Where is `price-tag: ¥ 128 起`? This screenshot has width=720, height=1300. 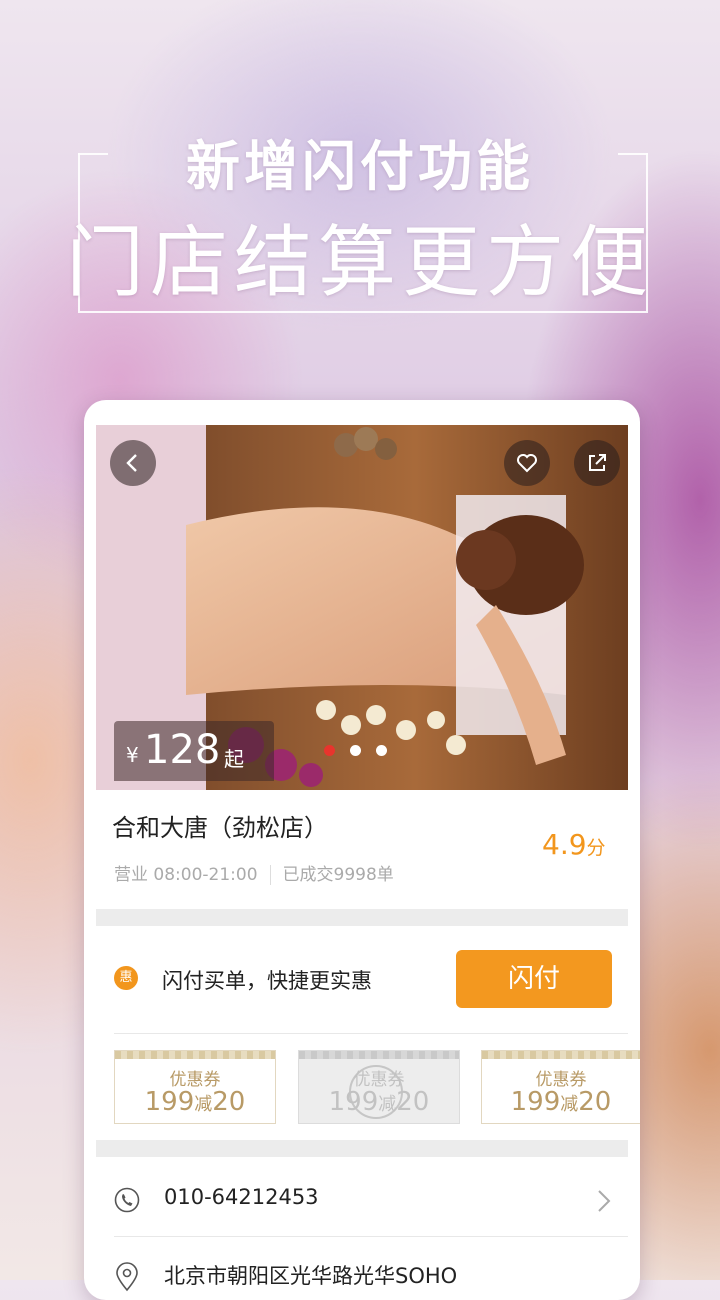
price-tag: ¥ 128 起 is located at coordinates (194, 751).